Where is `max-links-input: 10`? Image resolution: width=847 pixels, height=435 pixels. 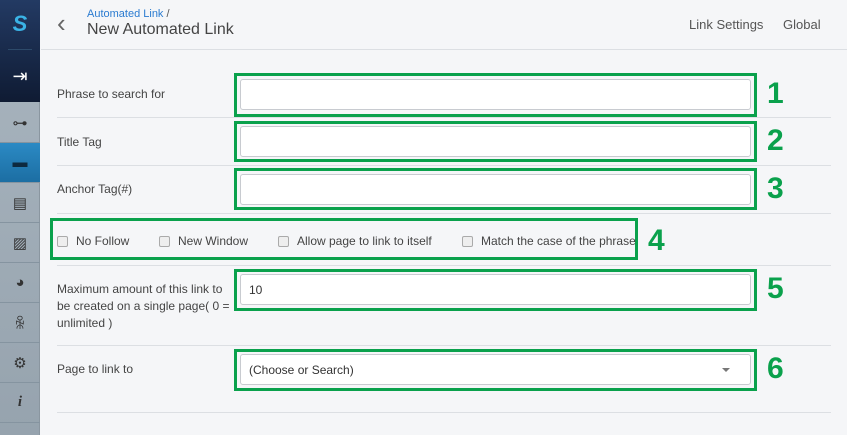 max-links-input: 10 is located at coordinates (495, 289).